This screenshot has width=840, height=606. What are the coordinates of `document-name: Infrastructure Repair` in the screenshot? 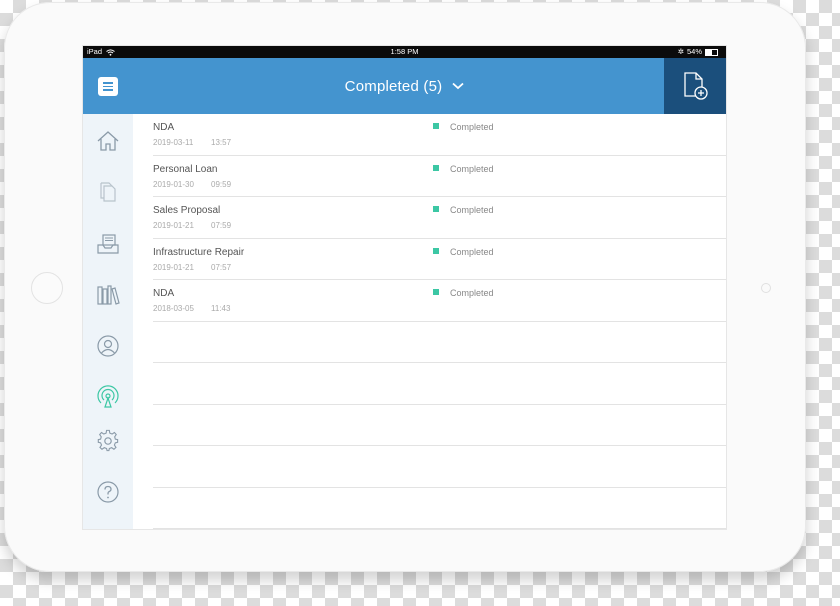 It's located at (199, 252).